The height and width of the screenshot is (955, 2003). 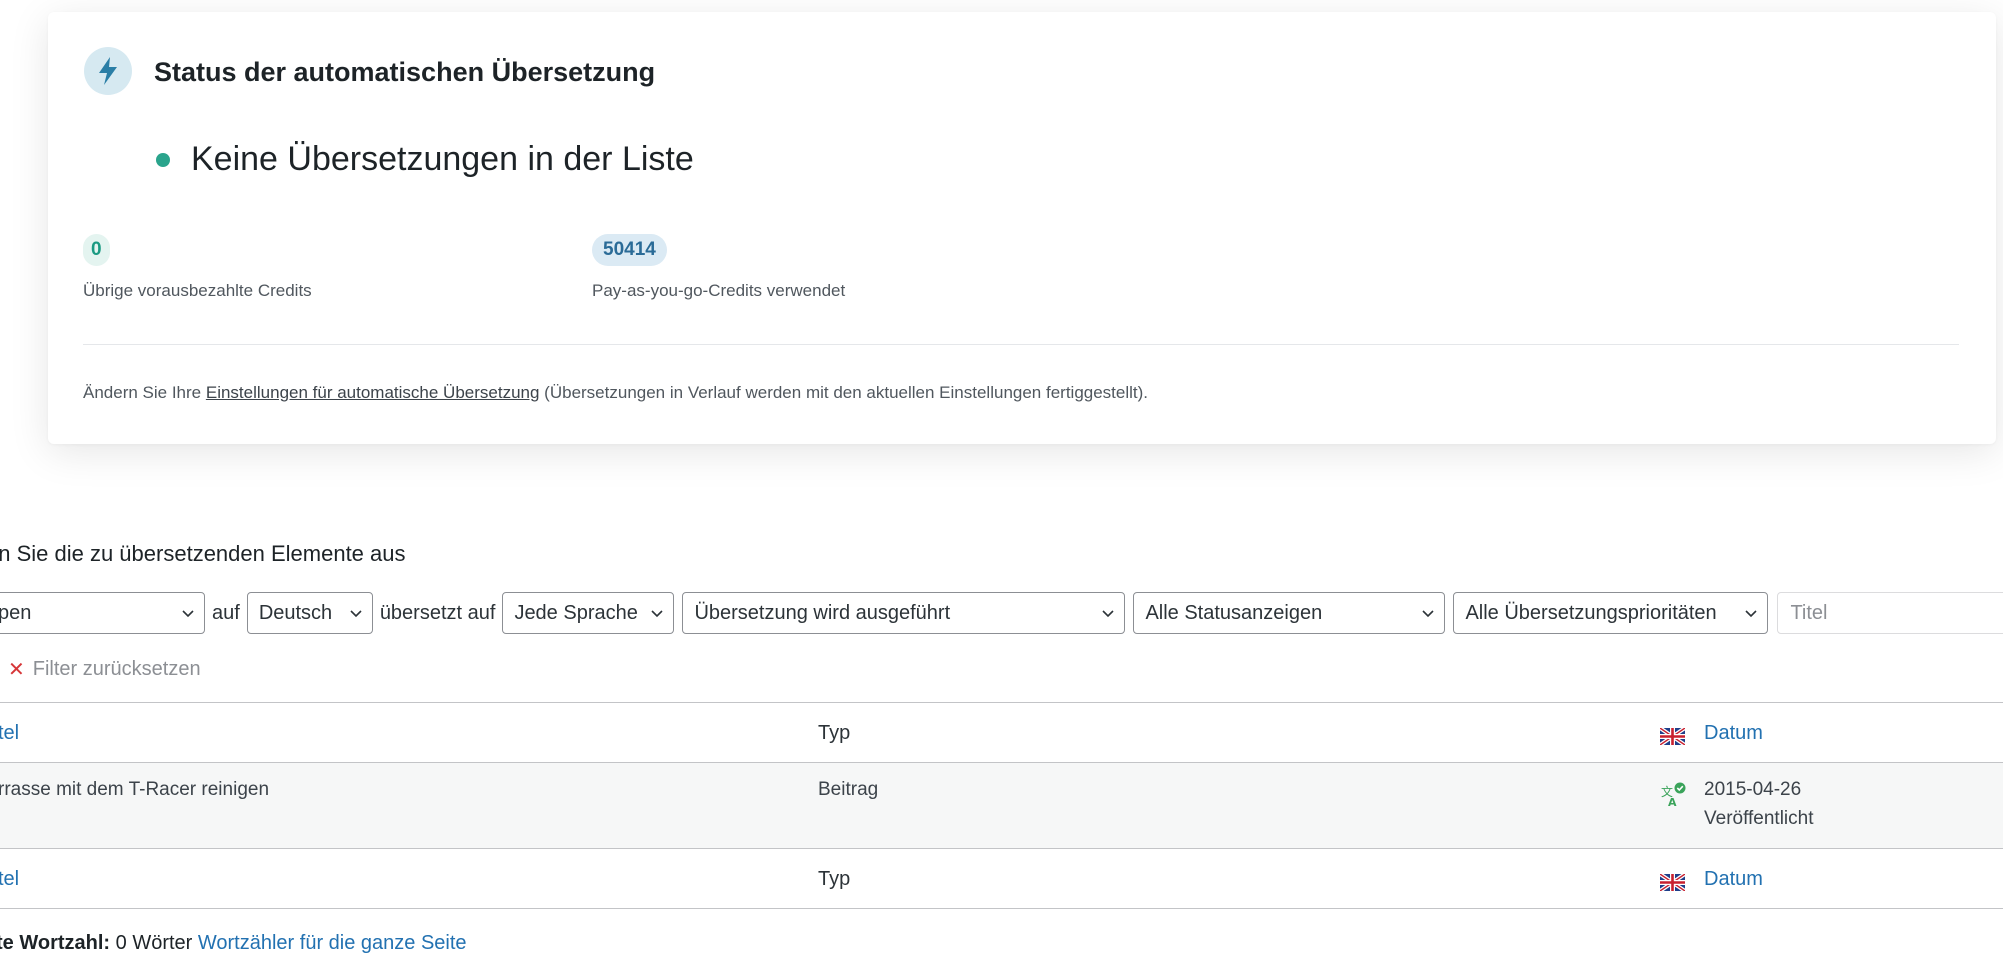 What do you see at coordinates (135, 789) in the screenshot?
I see `row-title: rrasse mit dem T-Racer reinigen` at bounding box center [135, 789].